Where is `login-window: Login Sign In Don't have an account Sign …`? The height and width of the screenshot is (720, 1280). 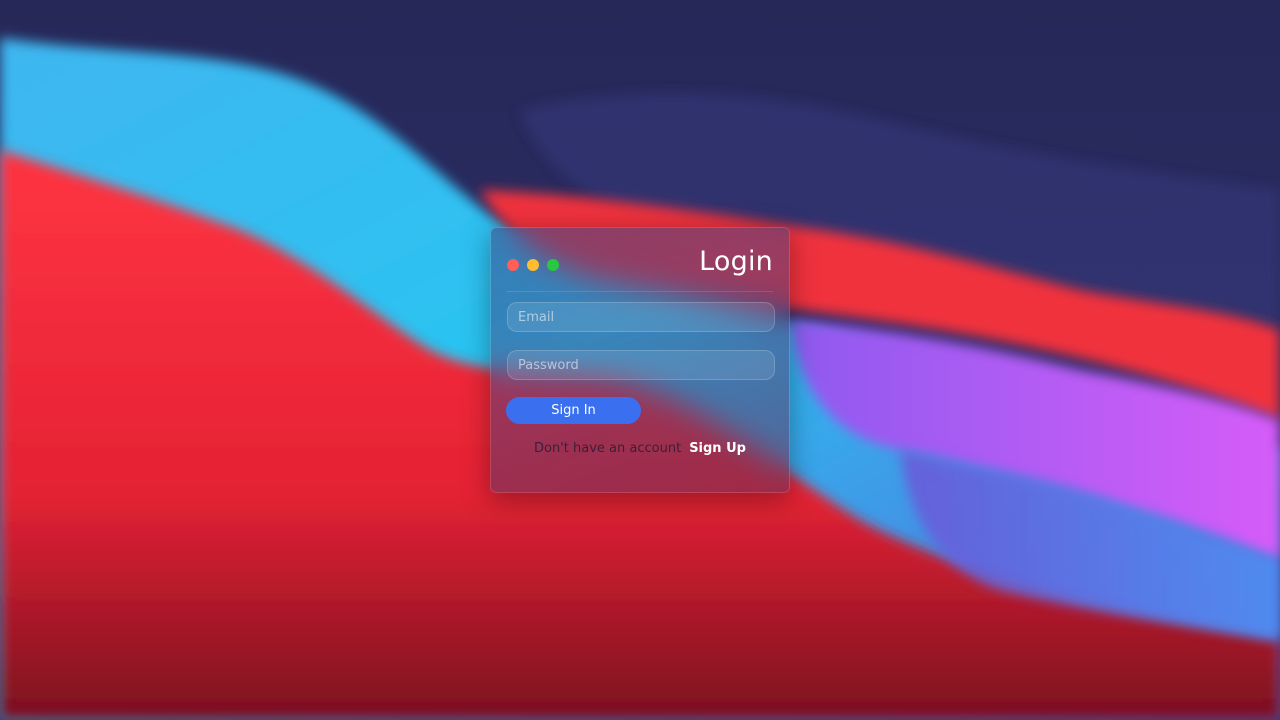 login-window: Login Sign In Don't have an account Sign … is located at coordinates (640, 360).